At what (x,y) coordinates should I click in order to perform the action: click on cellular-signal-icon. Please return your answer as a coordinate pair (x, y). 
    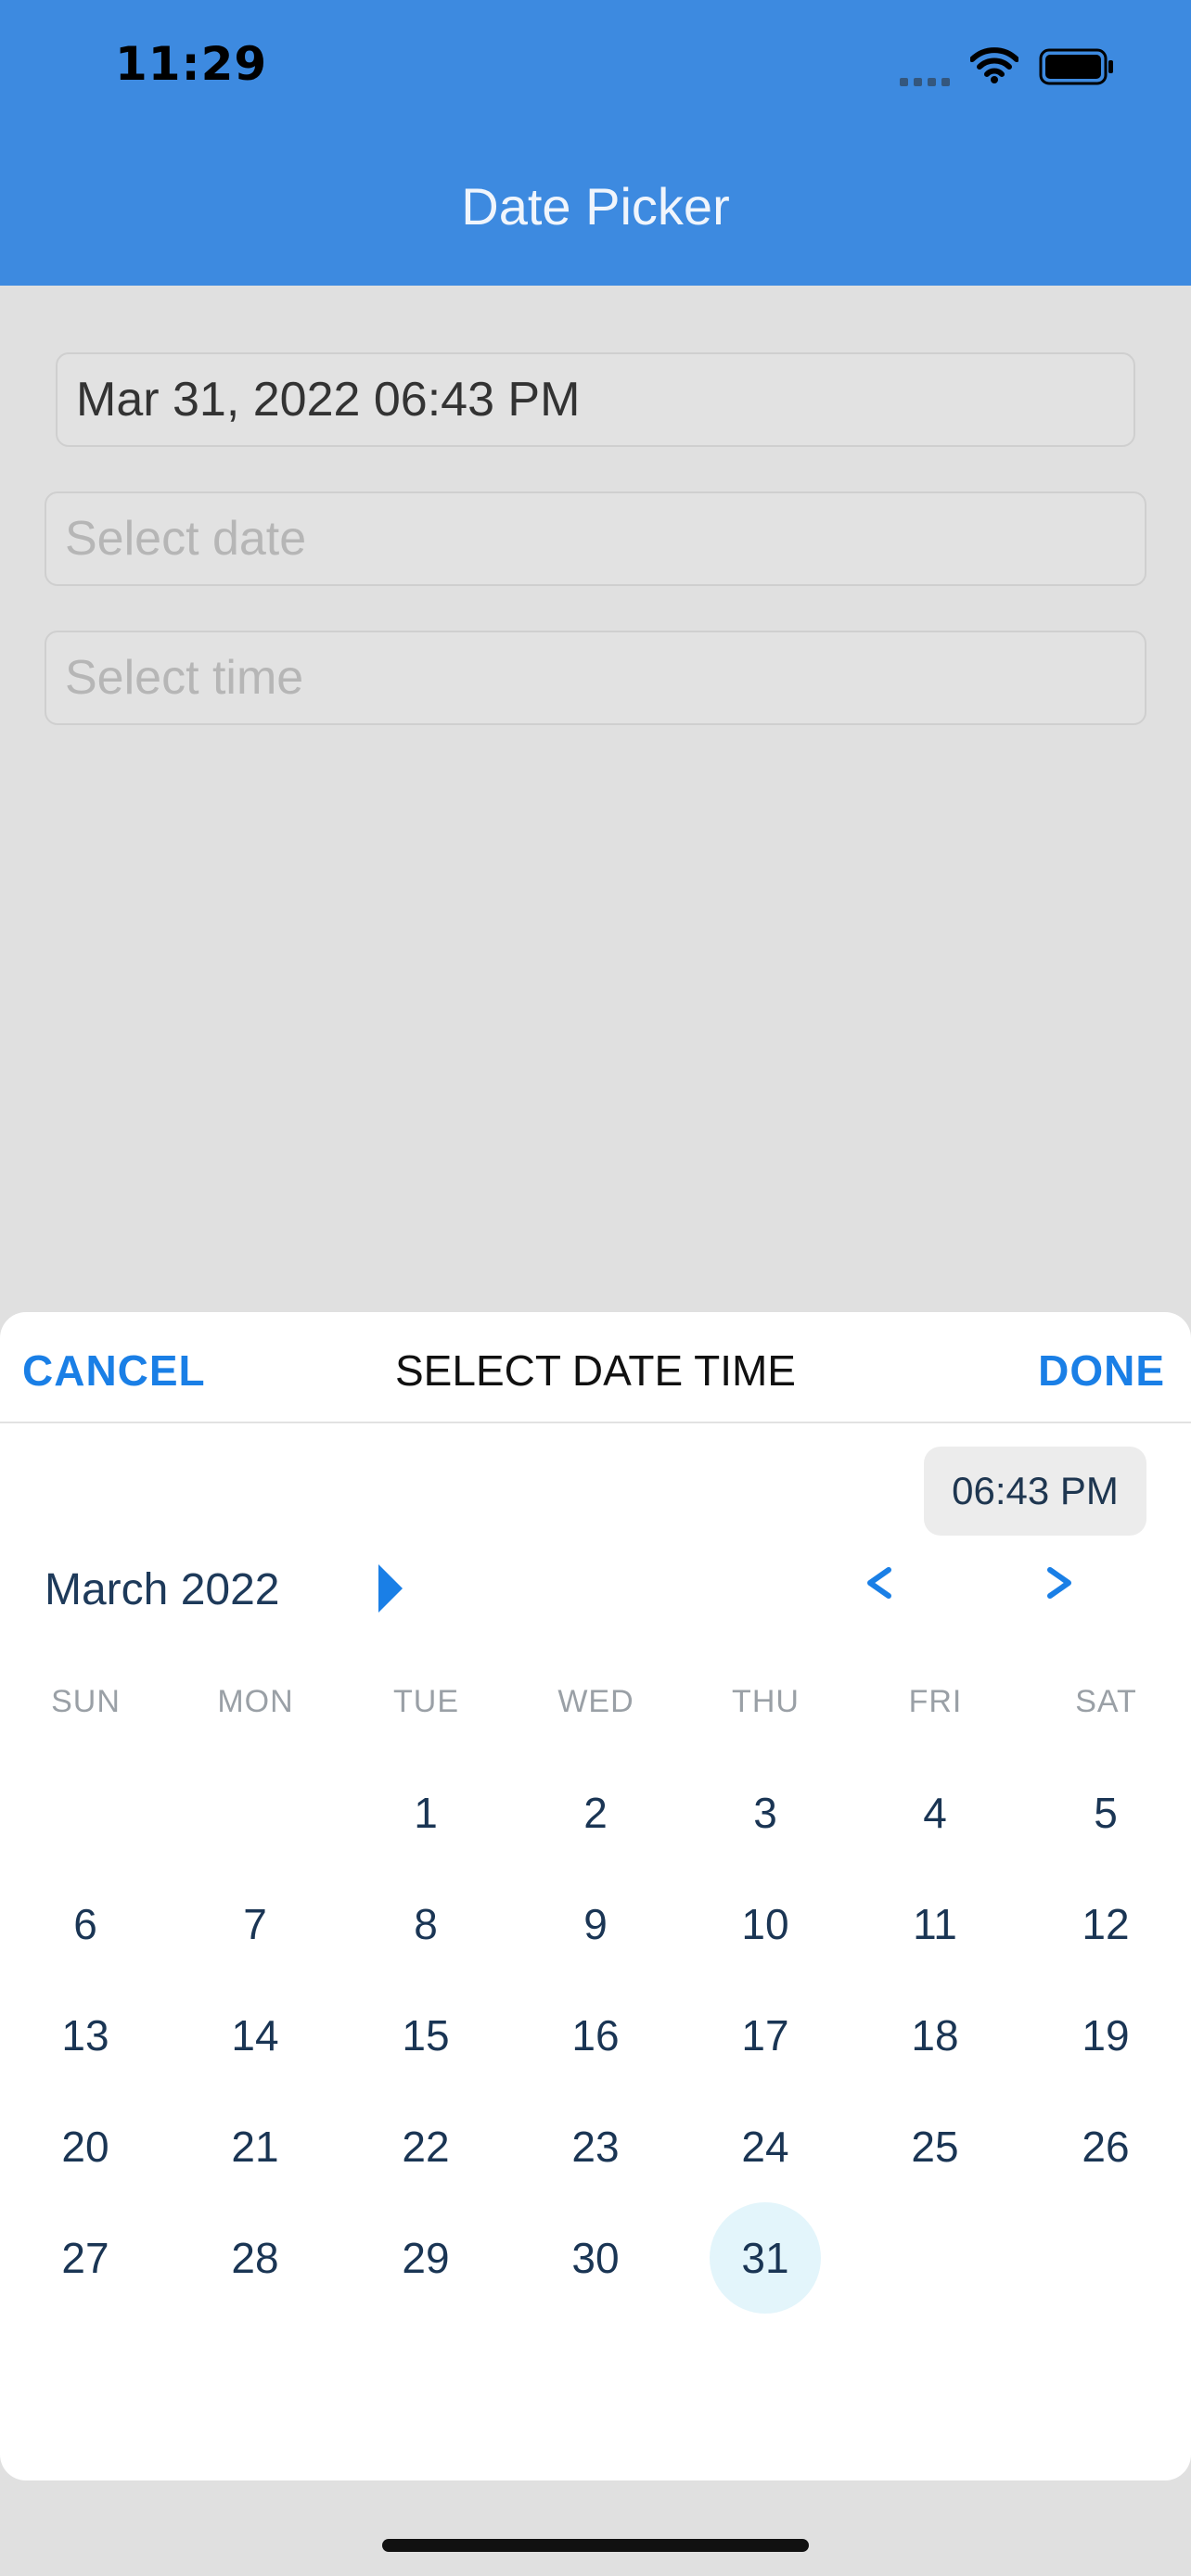
    Looking at the image, I should click on (927, 82).